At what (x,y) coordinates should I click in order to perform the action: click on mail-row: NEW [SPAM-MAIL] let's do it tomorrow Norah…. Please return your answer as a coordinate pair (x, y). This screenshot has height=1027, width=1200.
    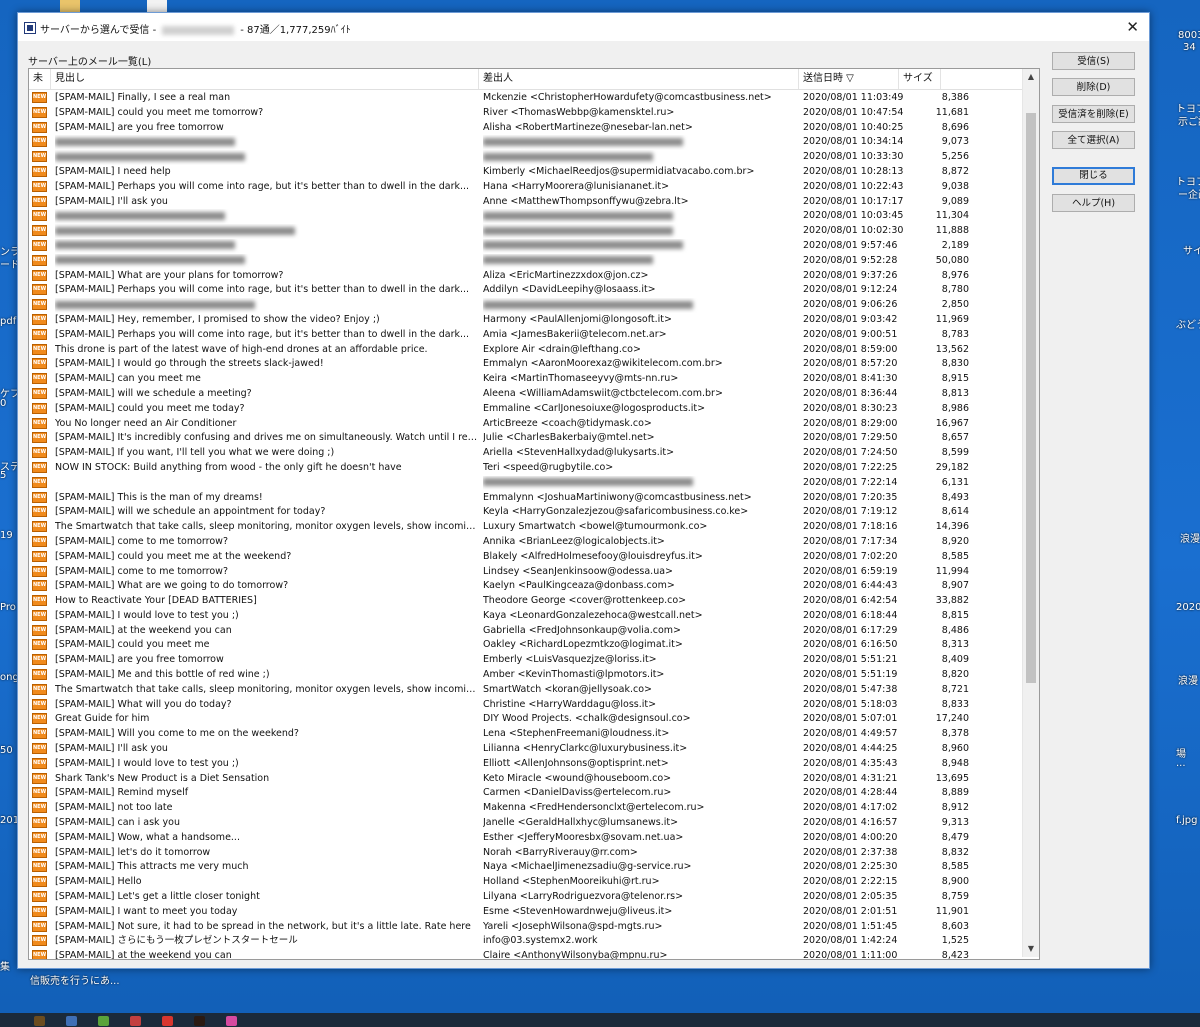
    Looking at the image, I should click on (525, 853).